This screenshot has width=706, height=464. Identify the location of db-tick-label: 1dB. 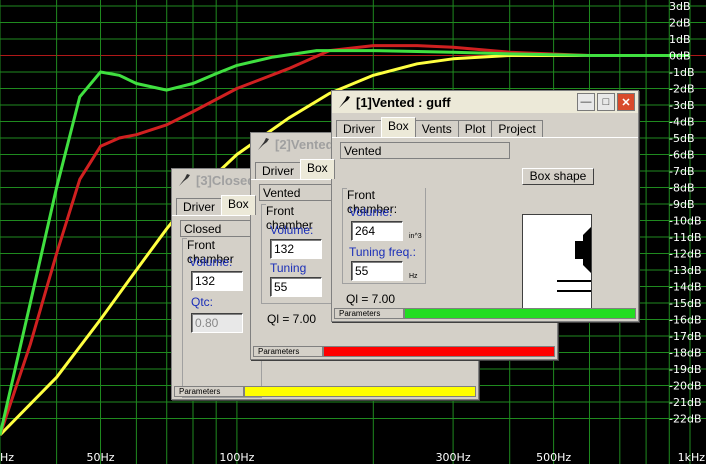
(680, 39).